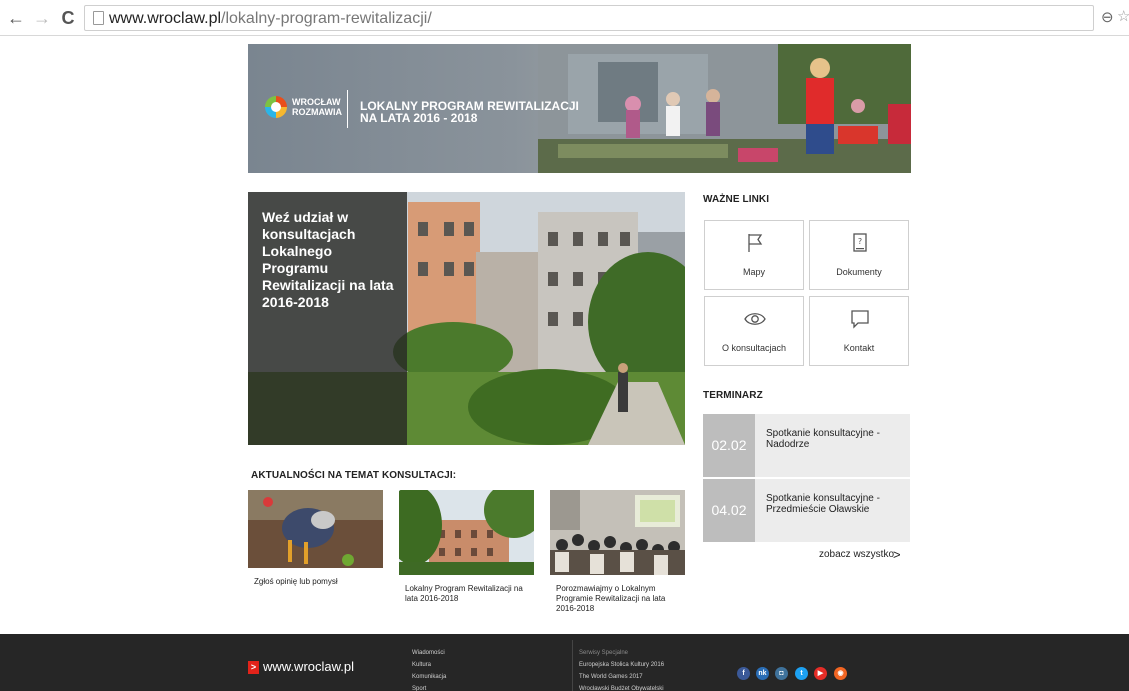 The width and height of the screenshot is (1129, 691). I want to click on see-all-link: zobacz wszystko, so click(856, 554).